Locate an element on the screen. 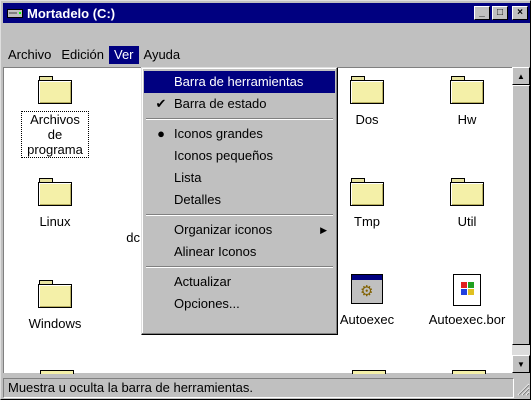 The width and height of the screenshot is (531, 400). menu-item-organizar-iconos: Organizar iconos ▶ is located at coordinates (239, 230).